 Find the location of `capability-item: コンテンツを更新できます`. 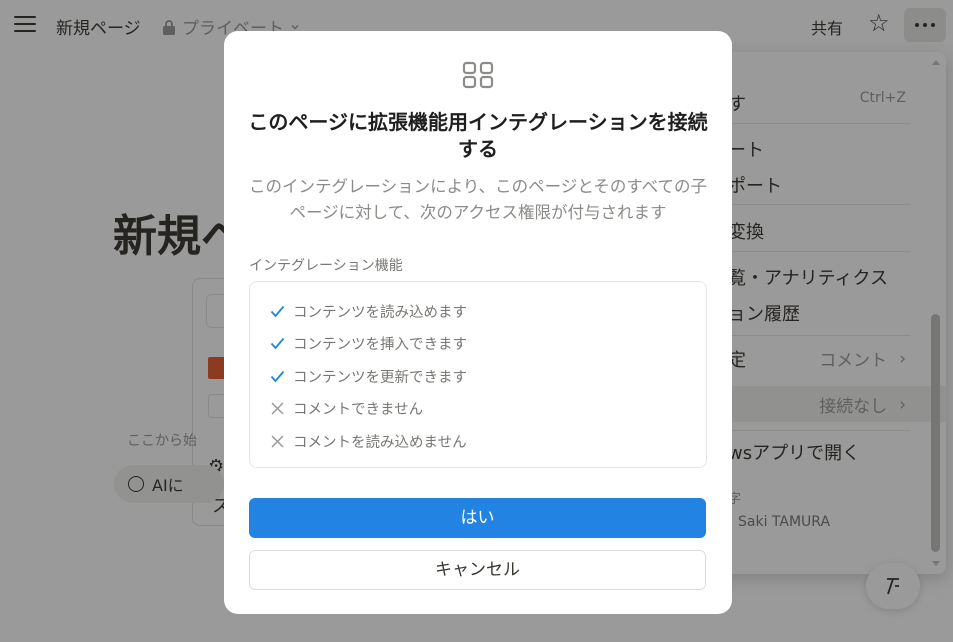

capability-item: コンテンツを更新できます is located at coordinates (368, 376).